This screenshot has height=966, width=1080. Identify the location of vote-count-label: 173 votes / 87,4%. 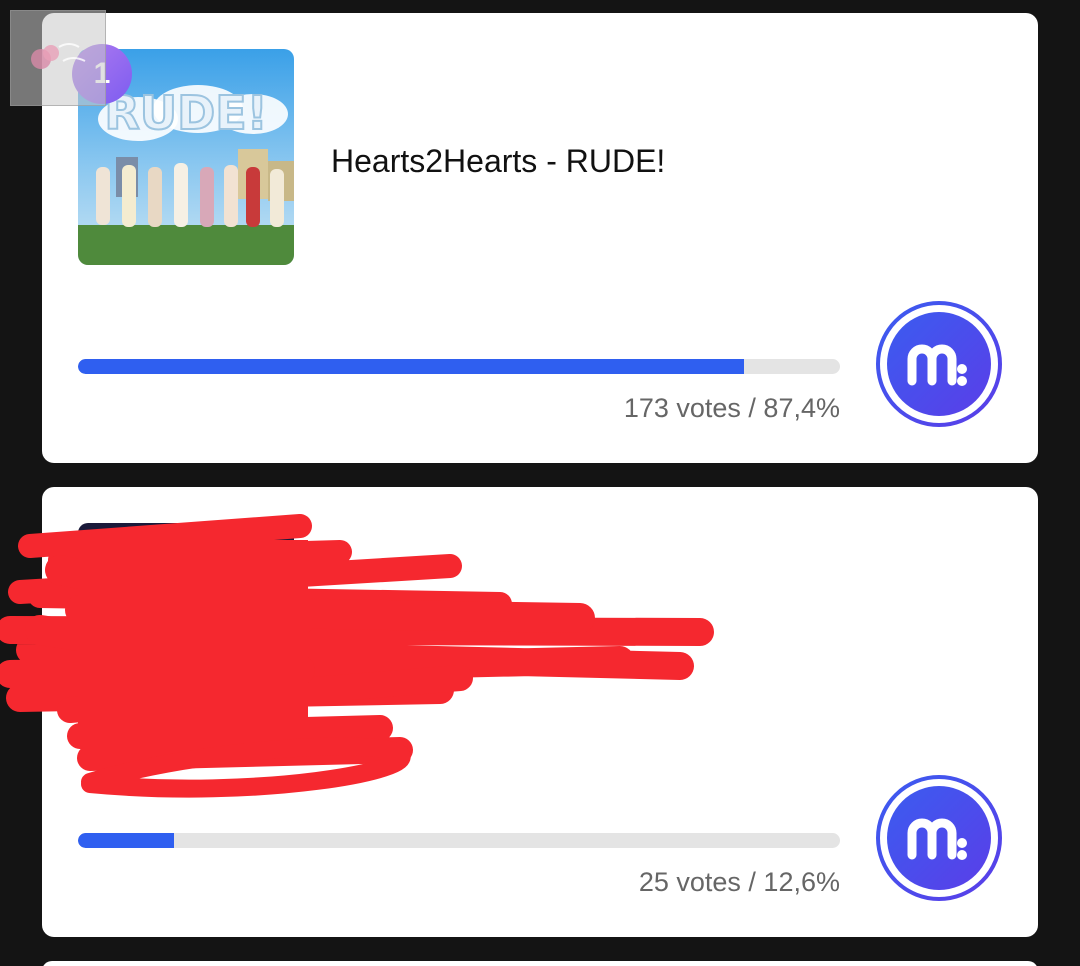
(731, 408).